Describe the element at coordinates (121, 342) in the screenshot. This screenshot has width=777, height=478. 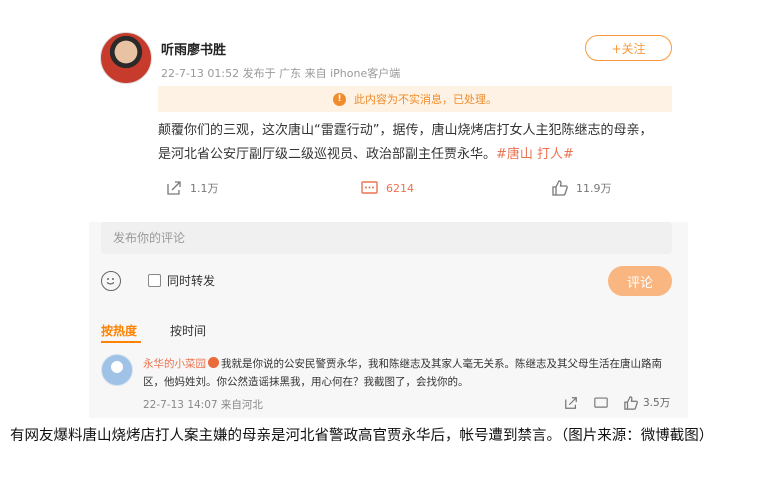
I see `active-tab-indicator` at that location.